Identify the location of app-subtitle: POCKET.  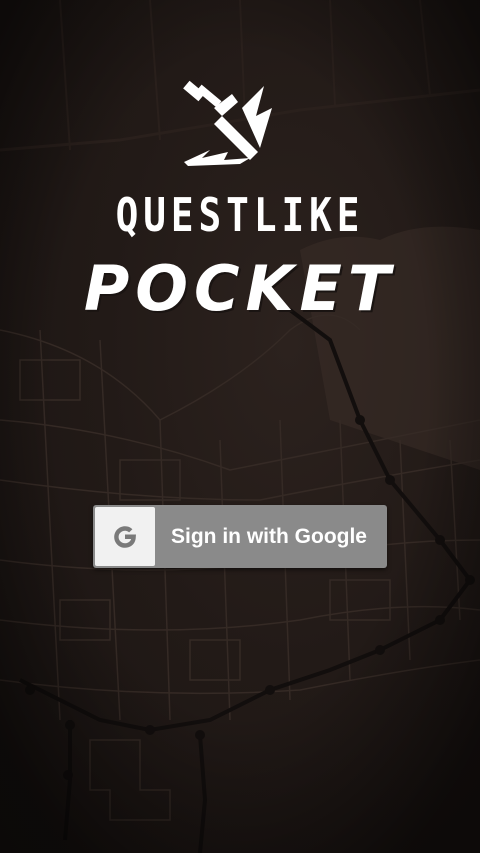
(240, 288).